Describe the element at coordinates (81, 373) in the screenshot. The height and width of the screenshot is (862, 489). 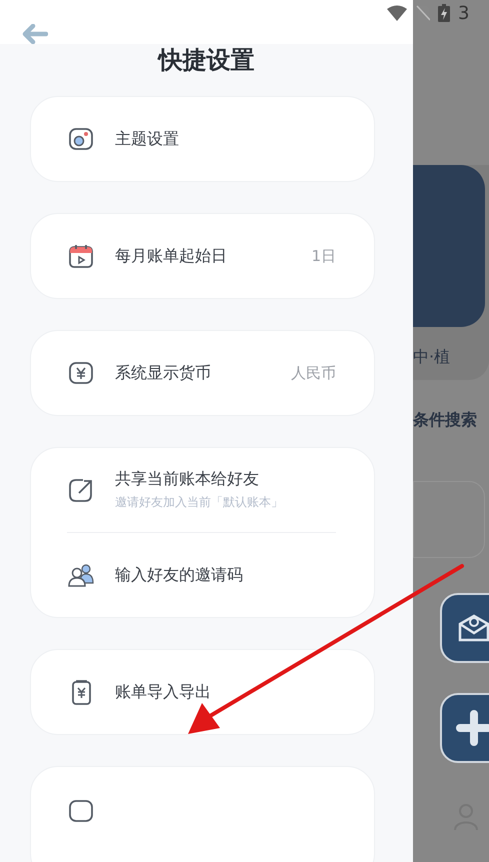
I see `currency-icon` at that location.